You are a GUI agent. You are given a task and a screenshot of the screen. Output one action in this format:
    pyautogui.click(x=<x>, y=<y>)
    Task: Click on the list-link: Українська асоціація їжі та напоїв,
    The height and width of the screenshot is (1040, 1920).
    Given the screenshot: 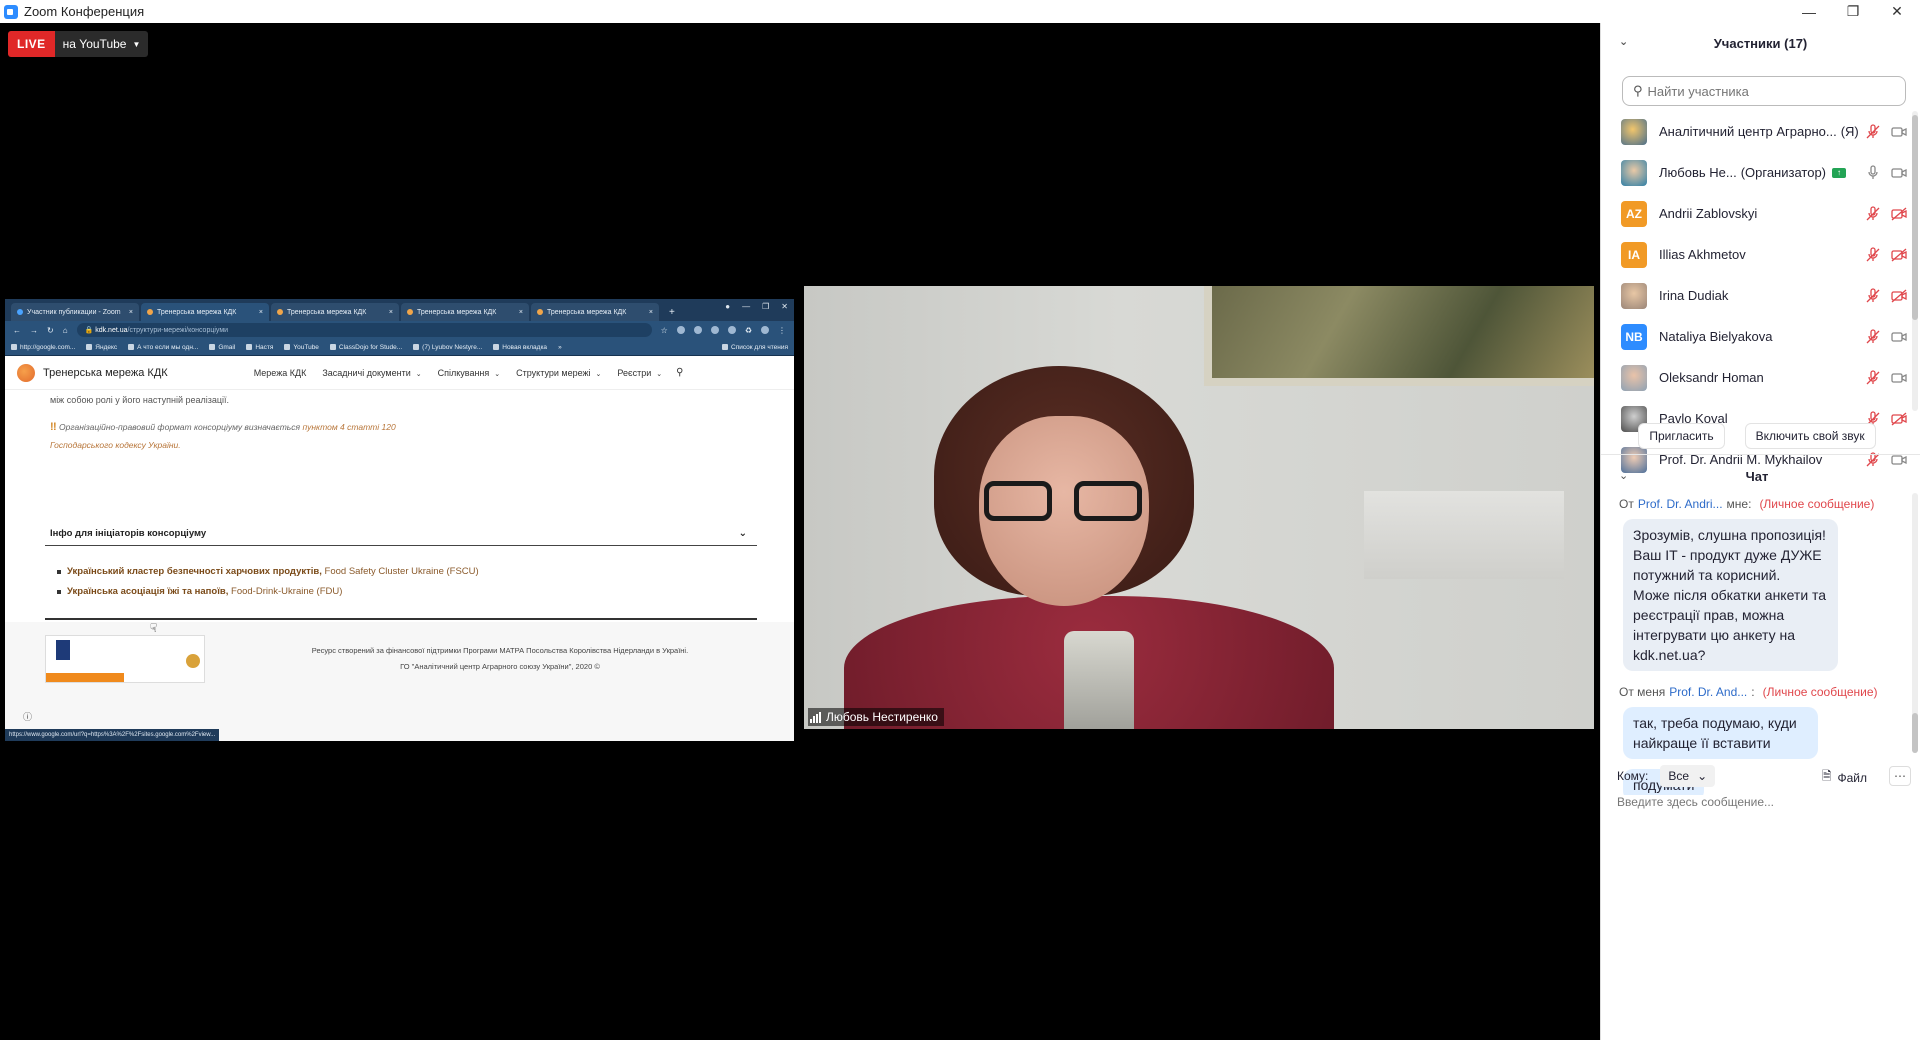 What is the action you would take?
    pyautogui.click(x=147, y=591)
    